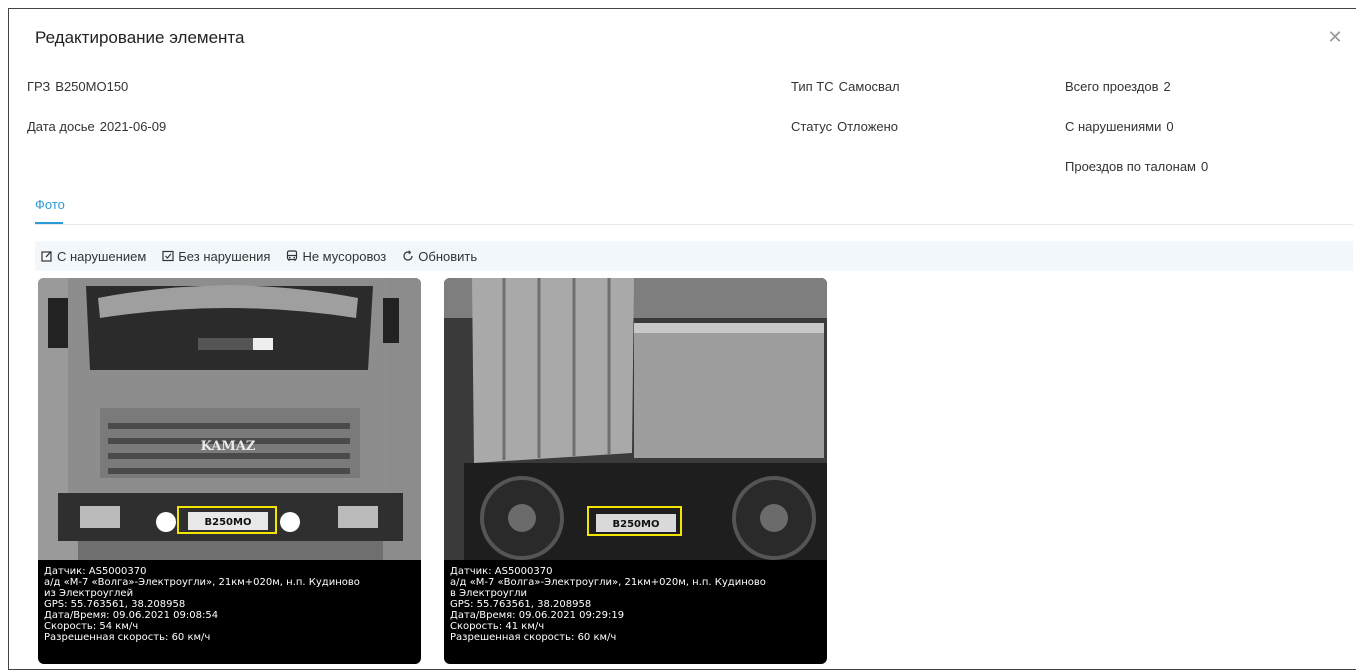 The height and width of the screenshot is (670, 1358). What do you see at coordinates (344, 256) in the screenshot?
I see `not-garbage-truck-label: Не мусоровоз` at bounding box center [344, 256].